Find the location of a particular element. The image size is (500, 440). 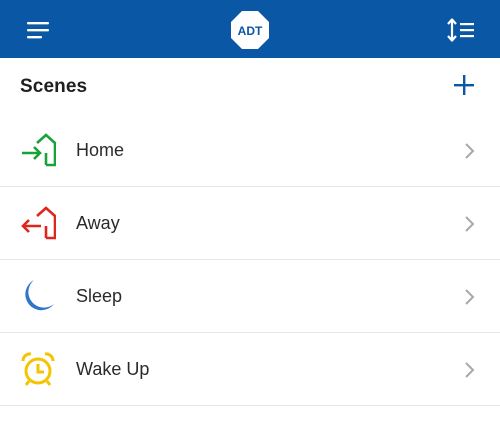

moon-icon is located at coordinates (39, 295).